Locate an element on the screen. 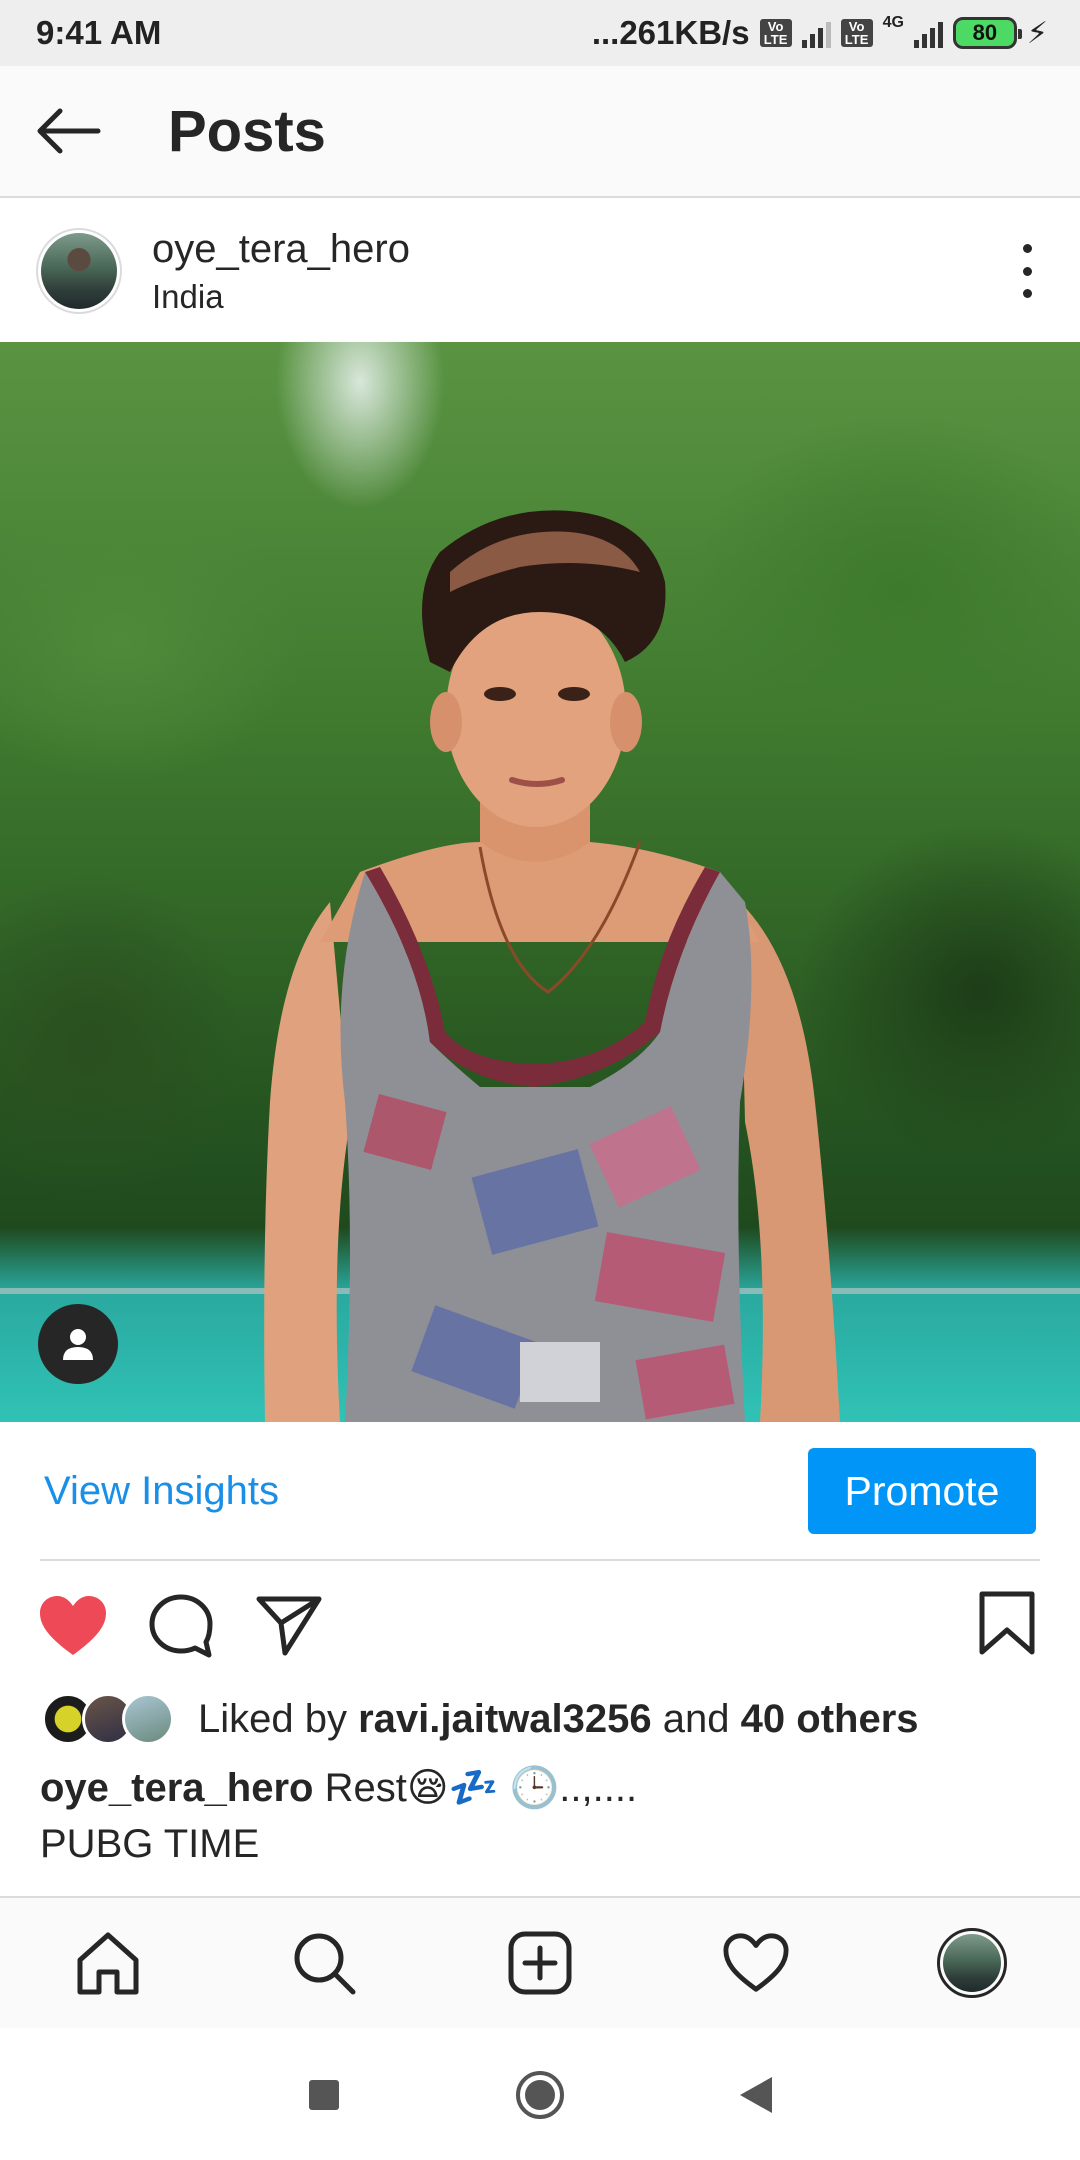 This screenshot has height=2160, width=1080. more-options-button is located at coordinates (1027, 271).